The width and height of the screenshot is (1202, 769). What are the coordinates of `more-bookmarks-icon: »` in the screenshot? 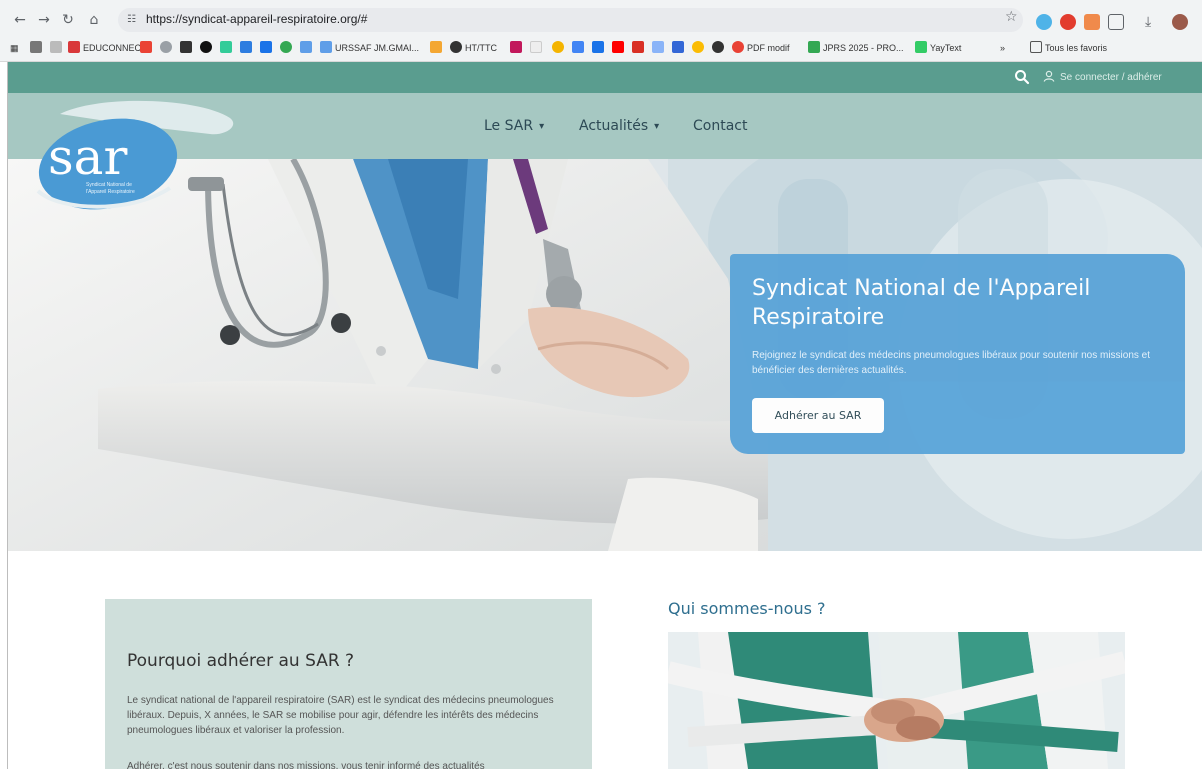 It's located at (1002, 48).